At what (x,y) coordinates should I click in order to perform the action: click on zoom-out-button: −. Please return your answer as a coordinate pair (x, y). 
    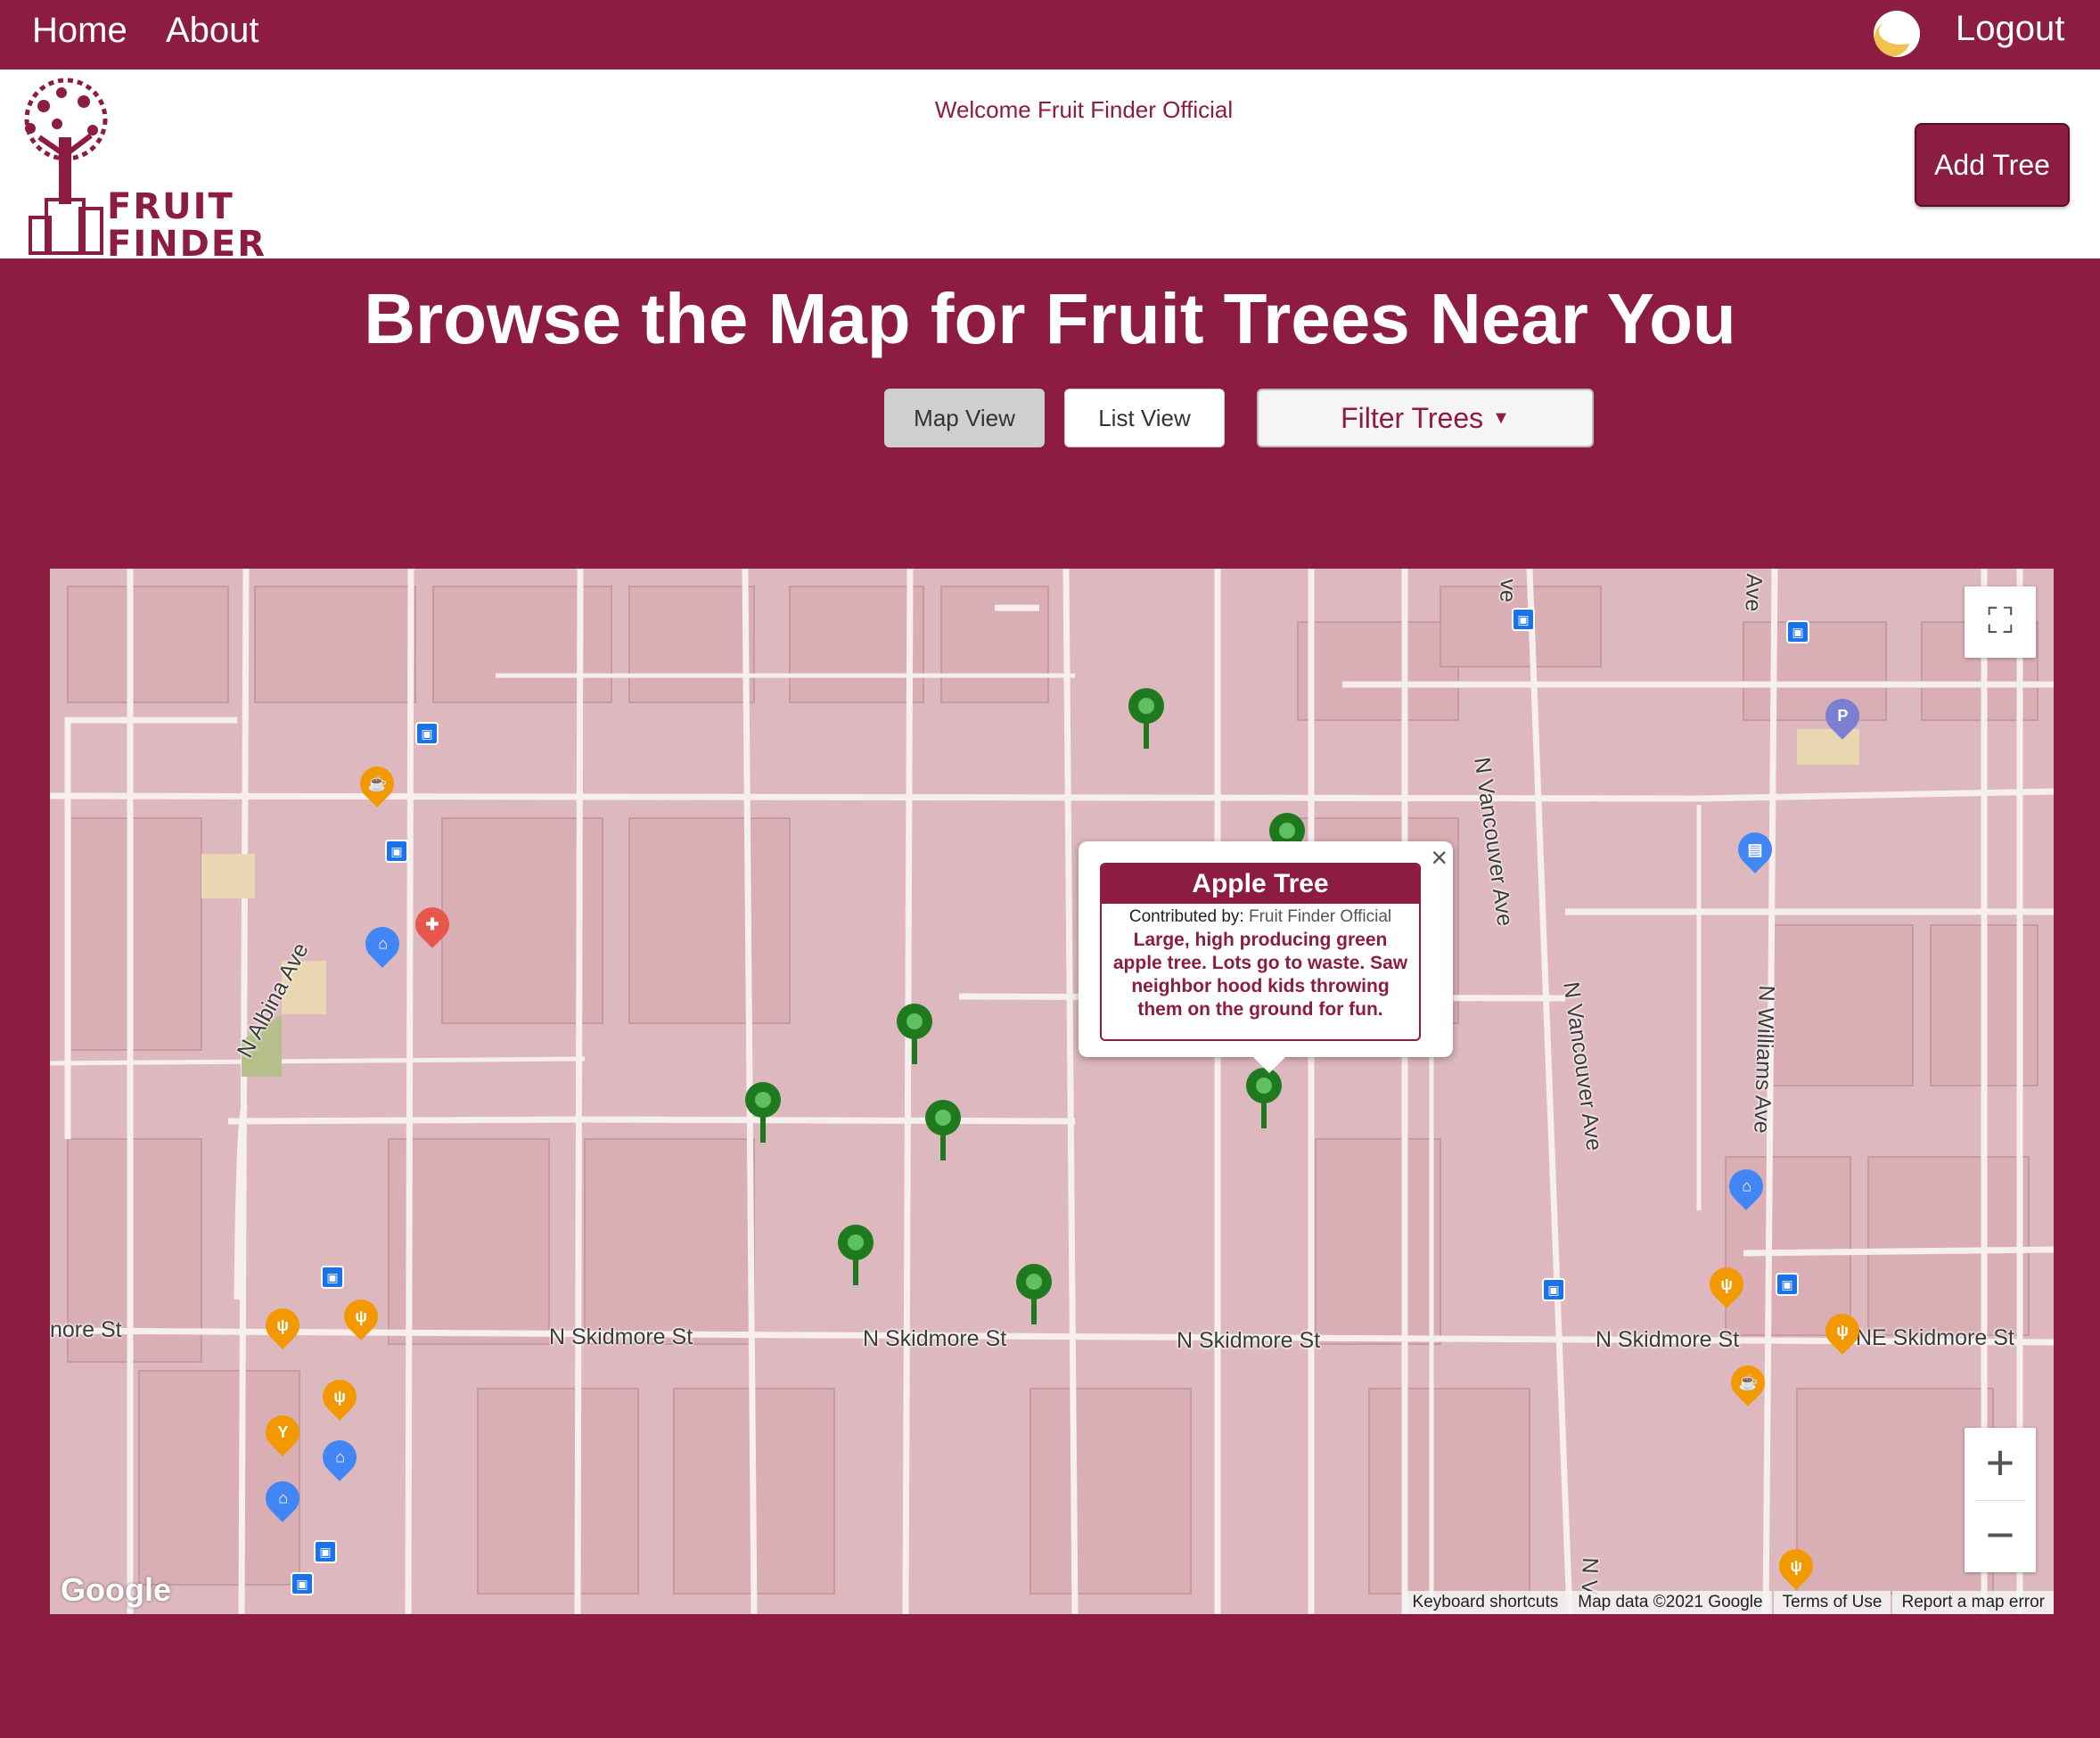
    Looking at the image, I should click on (2001, 1536).